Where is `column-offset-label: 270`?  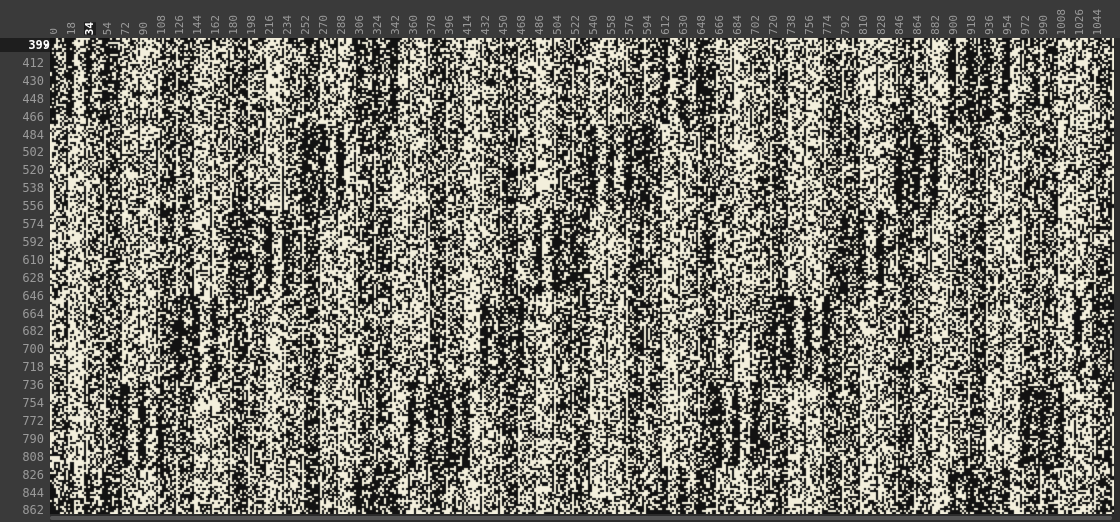 column-offset-label: 270 is located at coordinates (323, 25).